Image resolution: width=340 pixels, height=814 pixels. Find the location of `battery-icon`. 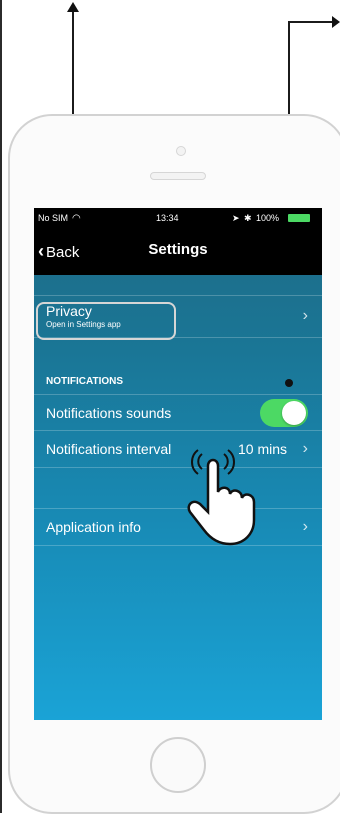

battery-icon is located at coordinates (299, 218).